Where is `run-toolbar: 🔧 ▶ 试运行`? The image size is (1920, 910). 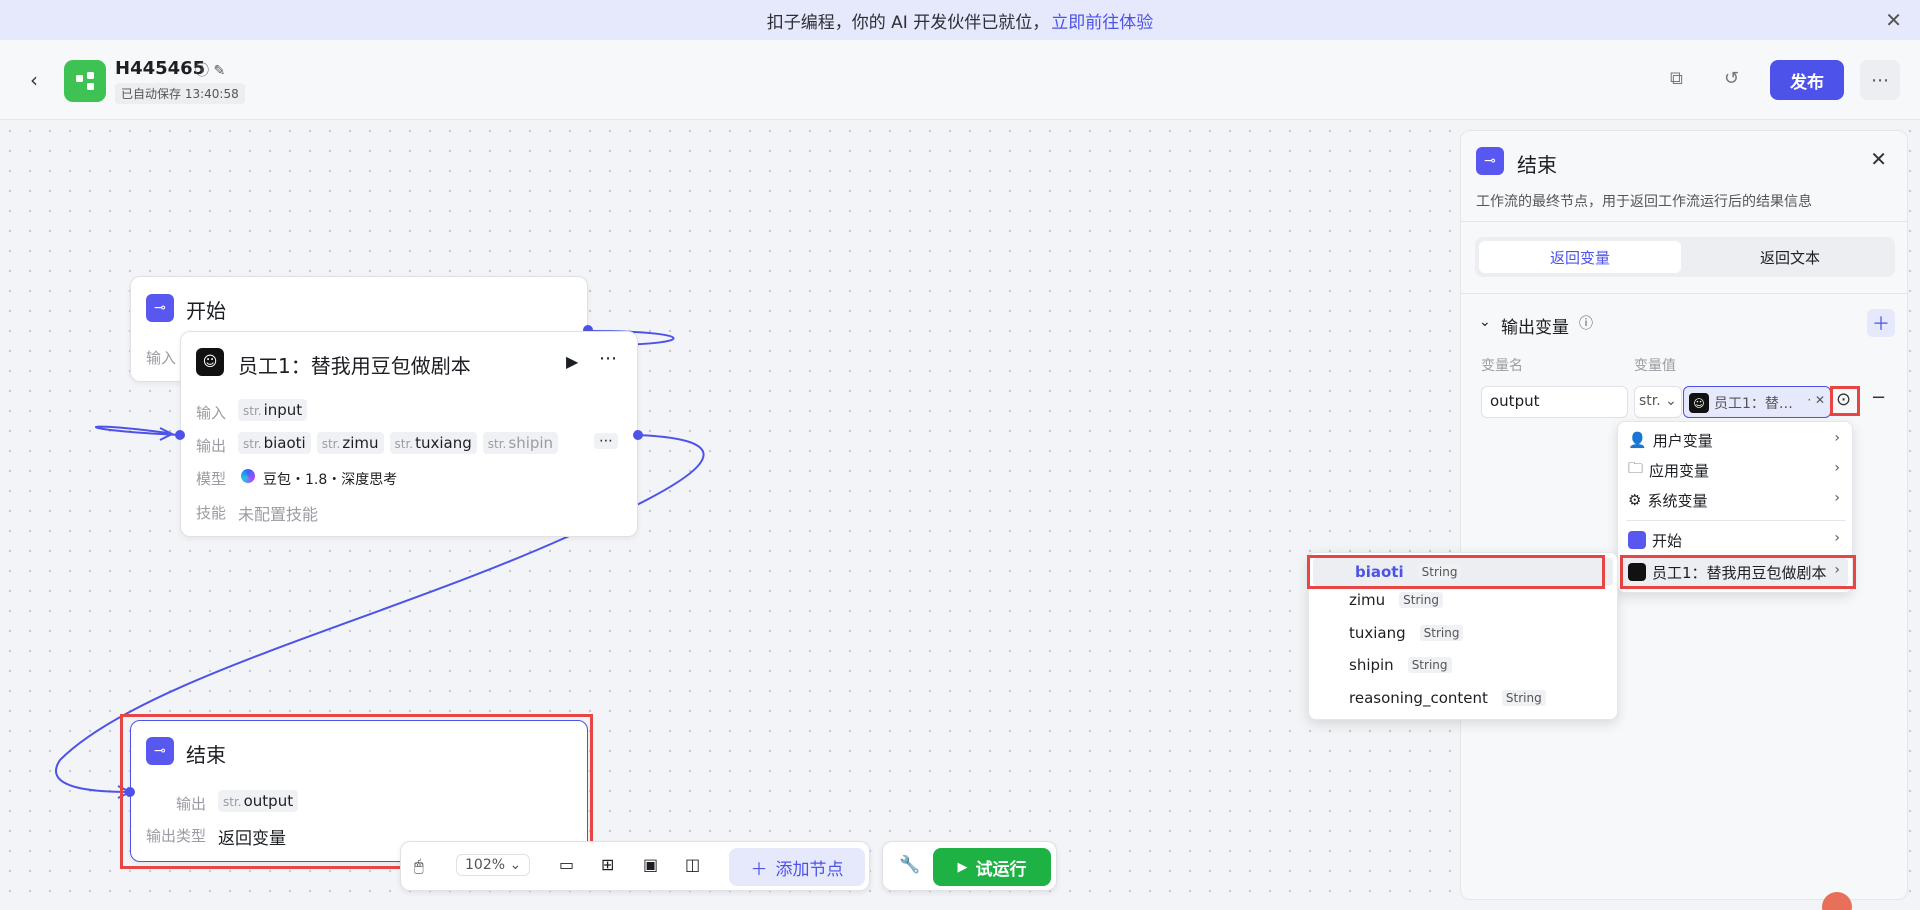 run-toolbar: 🔧 ▶ 试运行 is located at coordinates (969, 866).